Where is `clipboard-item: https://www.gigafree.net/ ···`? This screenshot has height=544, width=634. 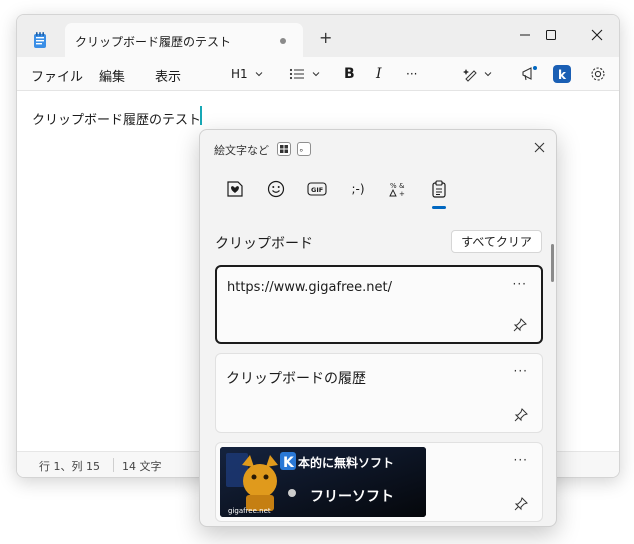
clipboard-item: https://www.gigafree.net/ ··· is located at coordinates (379, 304).